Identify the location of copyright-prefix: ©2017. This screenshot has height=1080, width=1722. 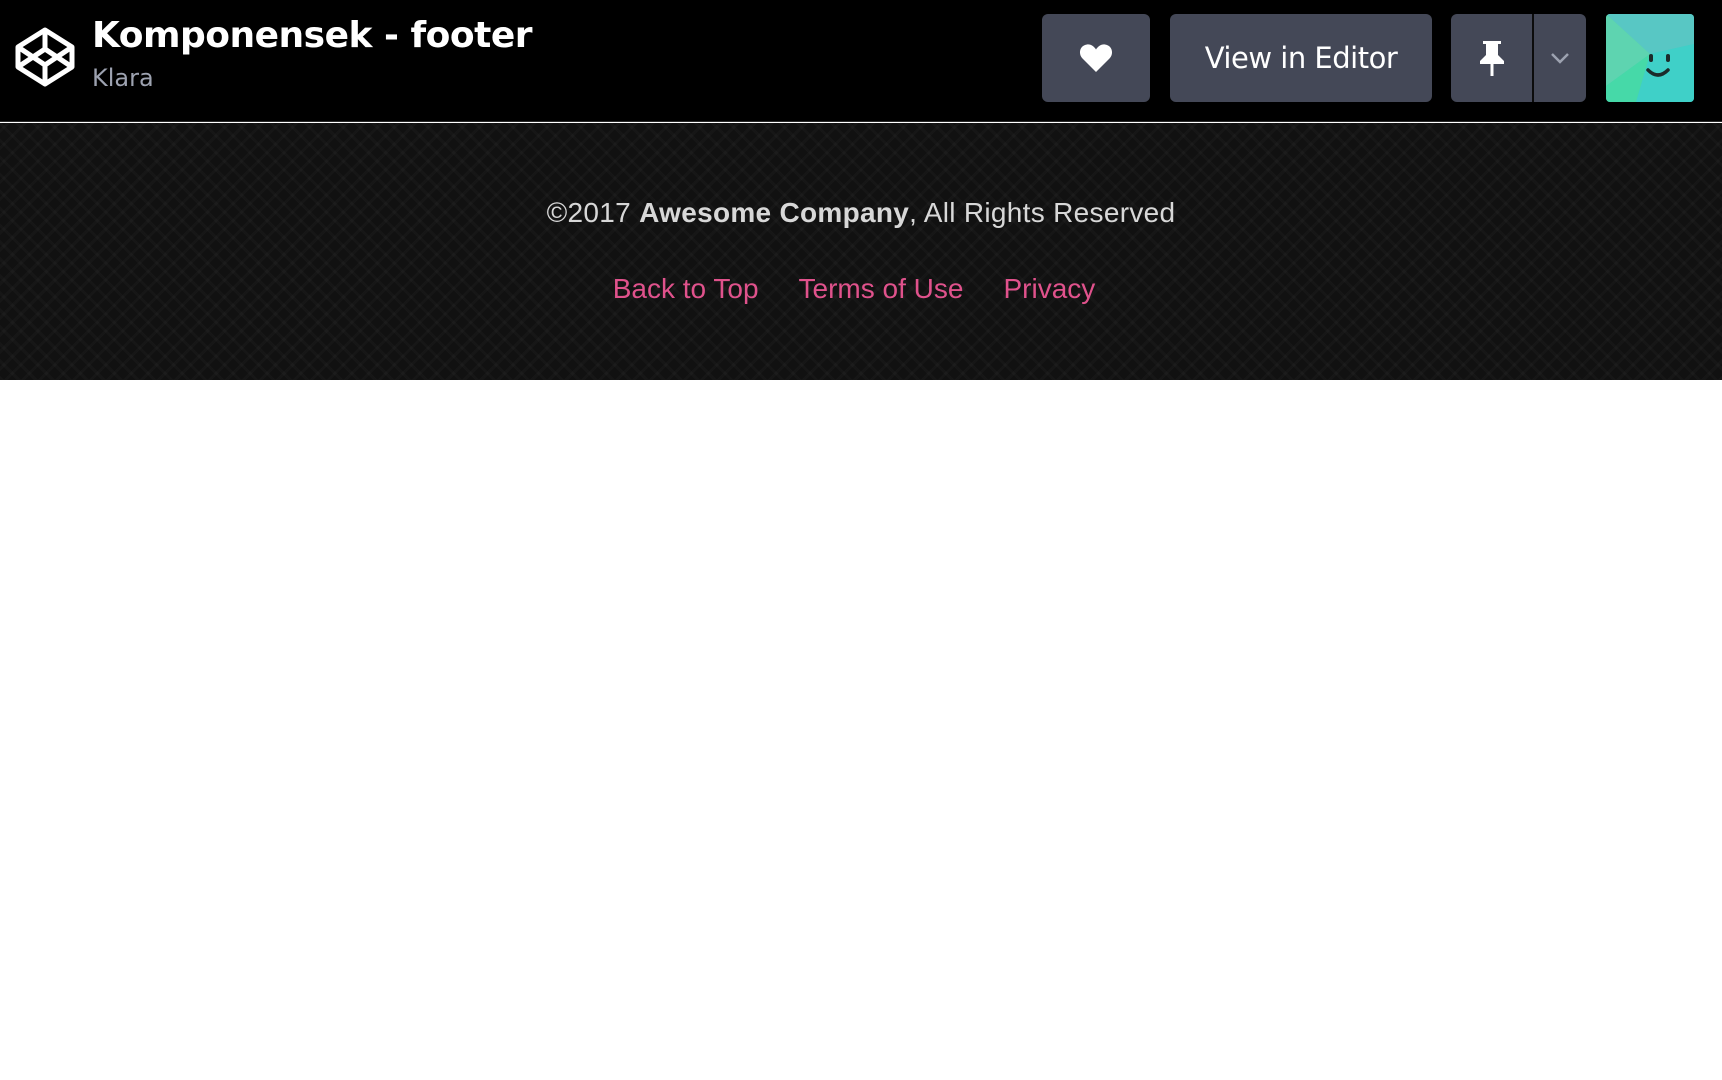
(593, 212).